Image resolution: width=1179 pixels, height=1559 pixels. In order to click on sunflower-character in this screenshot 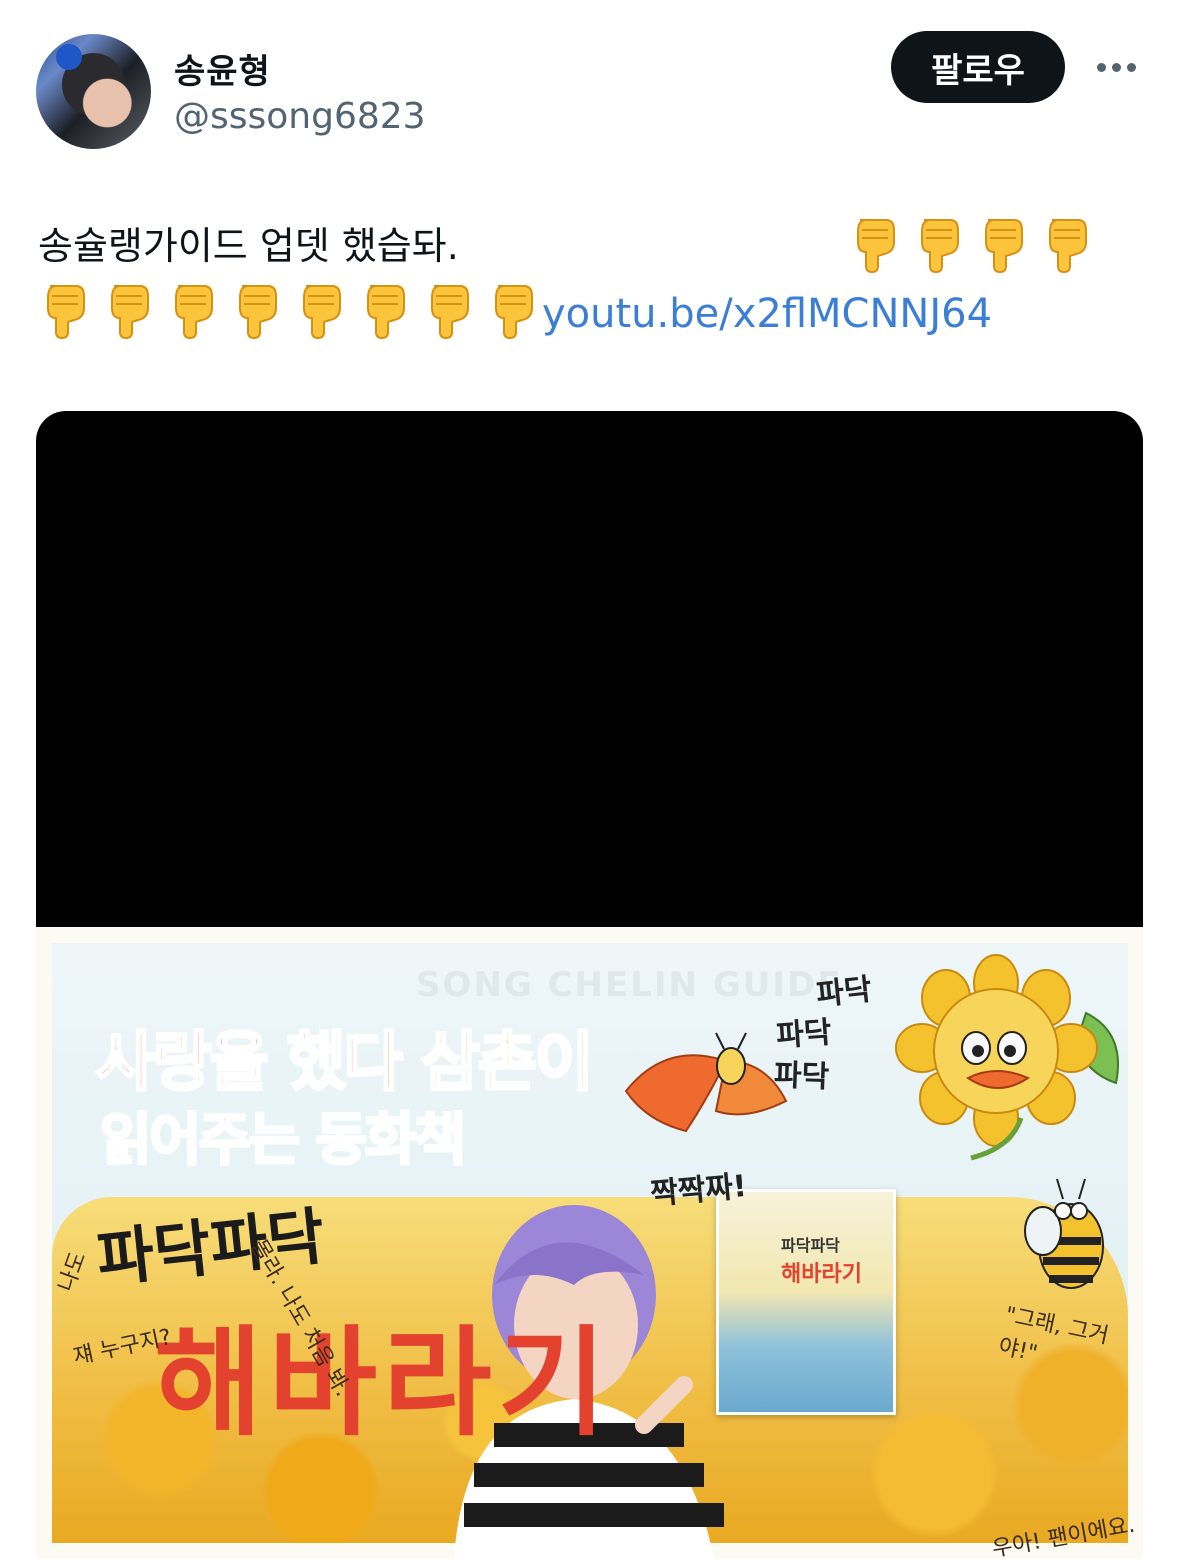, I will do `click(1007, 1057)`.